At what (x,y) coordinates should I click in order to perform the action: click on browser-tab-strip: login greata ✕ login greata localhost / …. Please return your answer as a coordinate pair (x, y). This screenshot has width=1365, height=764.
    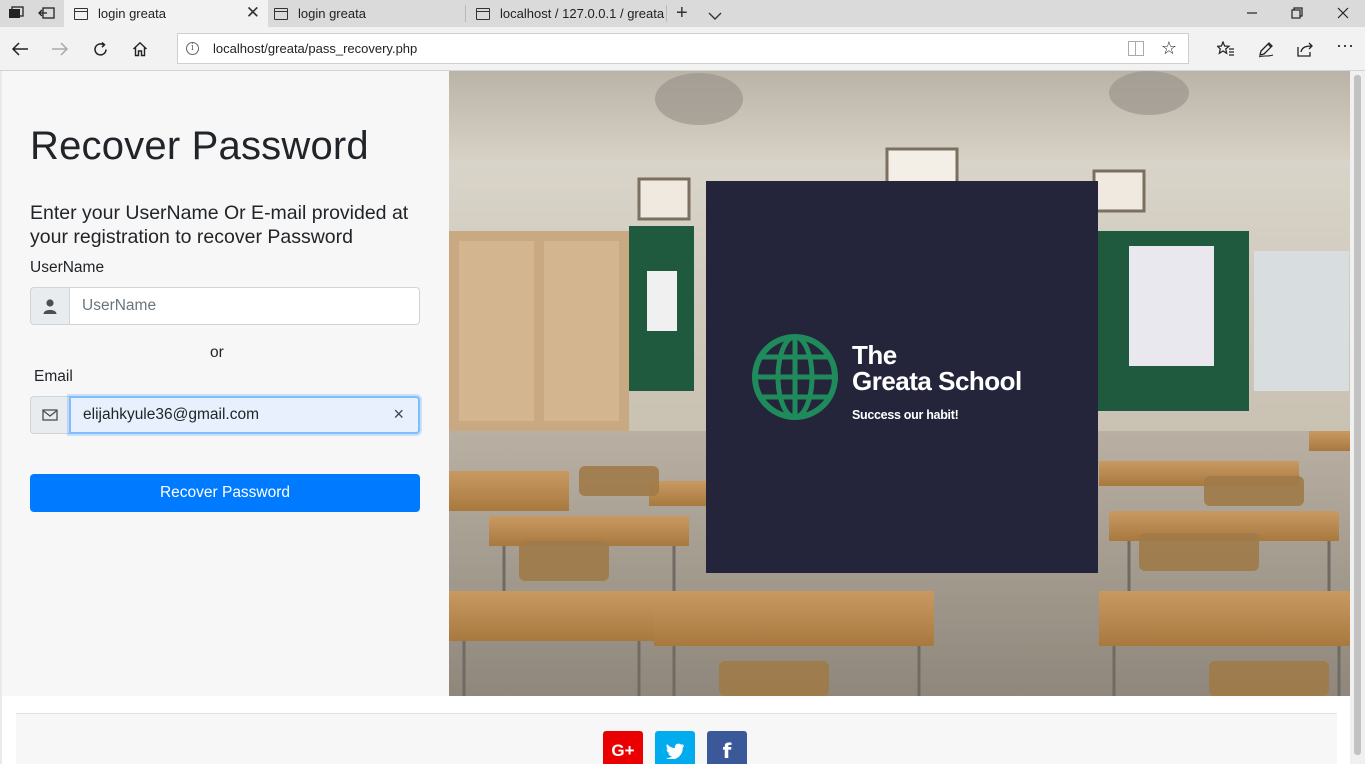
    Looking at the image, I should click on (682, 13).